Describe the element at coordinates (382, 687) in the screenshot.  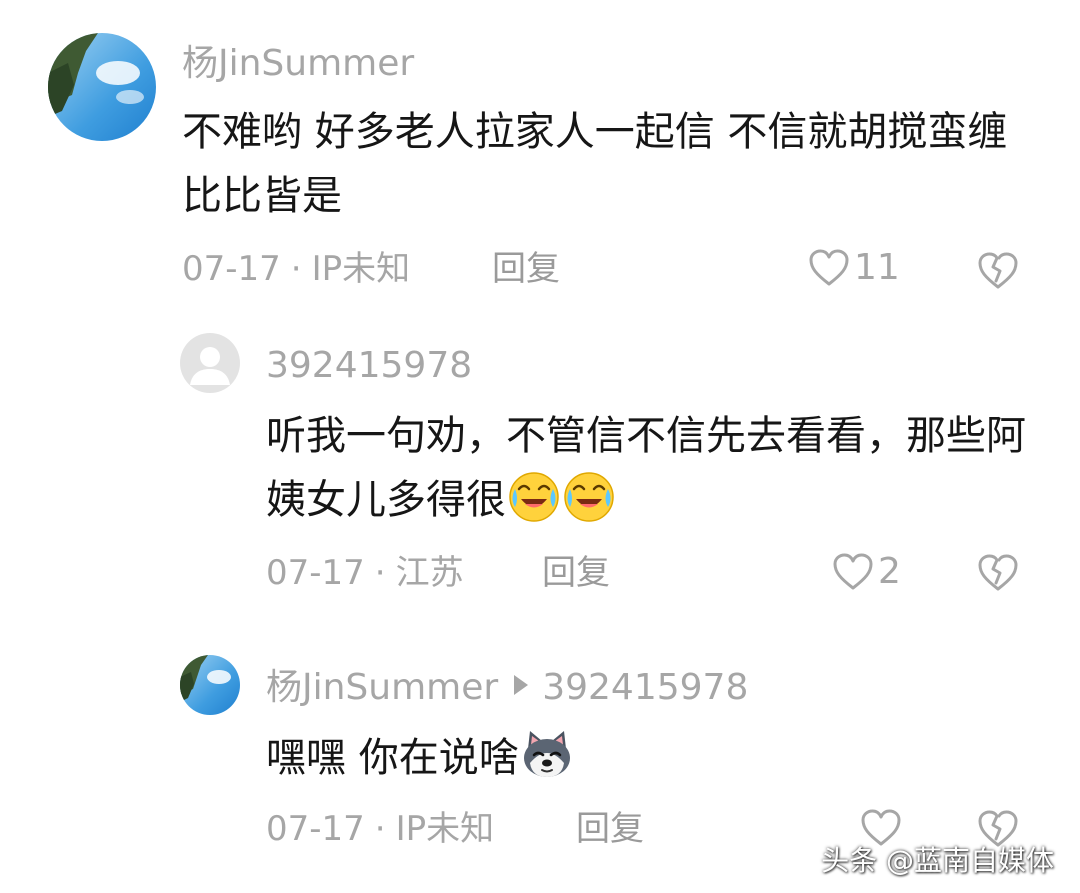
I see `reply-author: 杨JinSummer` at that location.